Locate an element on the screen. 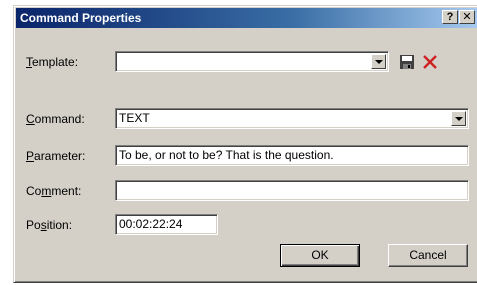  position-value: 00:02:22:24 is located at coordinates (151, 224).